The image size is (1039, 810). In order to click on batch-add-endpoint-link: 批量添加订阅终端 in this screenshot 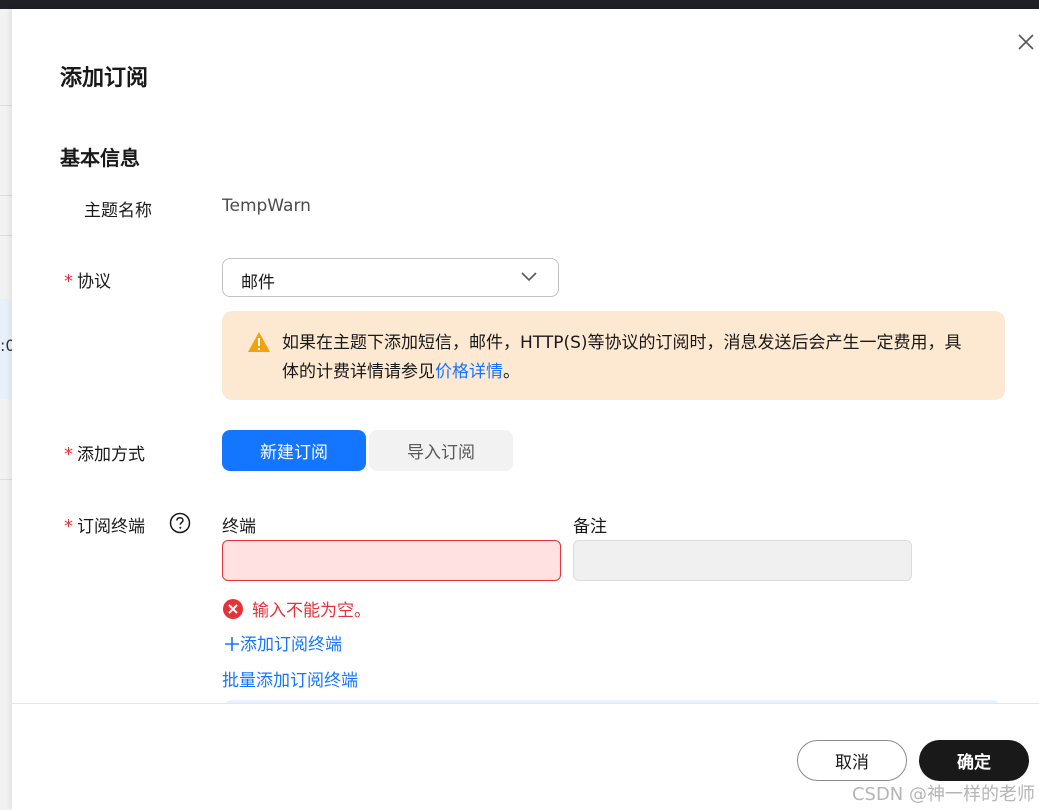, I will do `click(290, 678)`.